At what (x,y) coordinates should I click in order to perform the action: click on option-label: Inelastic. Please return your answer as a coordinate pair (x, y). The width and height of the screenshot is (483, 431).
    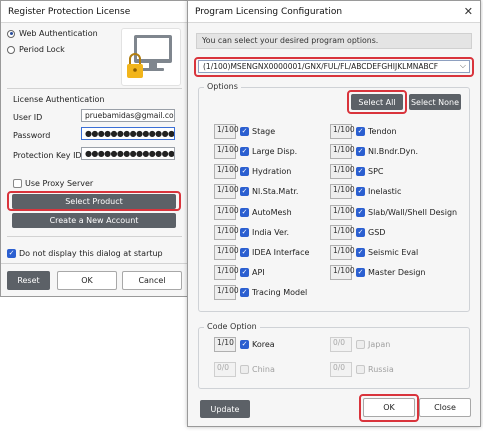
    Looking at the image, I should click on (385, 191).